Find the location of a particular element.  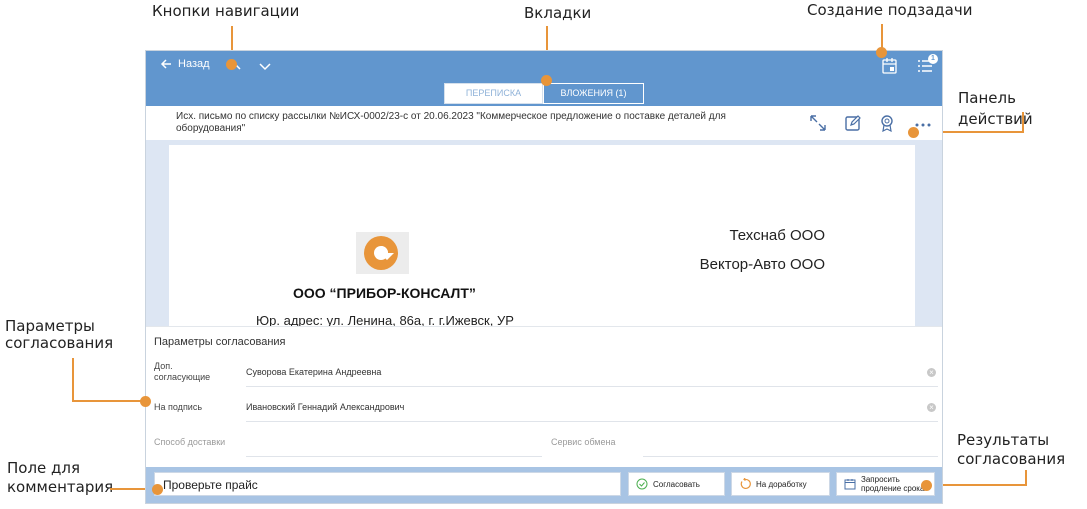

undo-circle-icon is located at coordinates (745, 483).